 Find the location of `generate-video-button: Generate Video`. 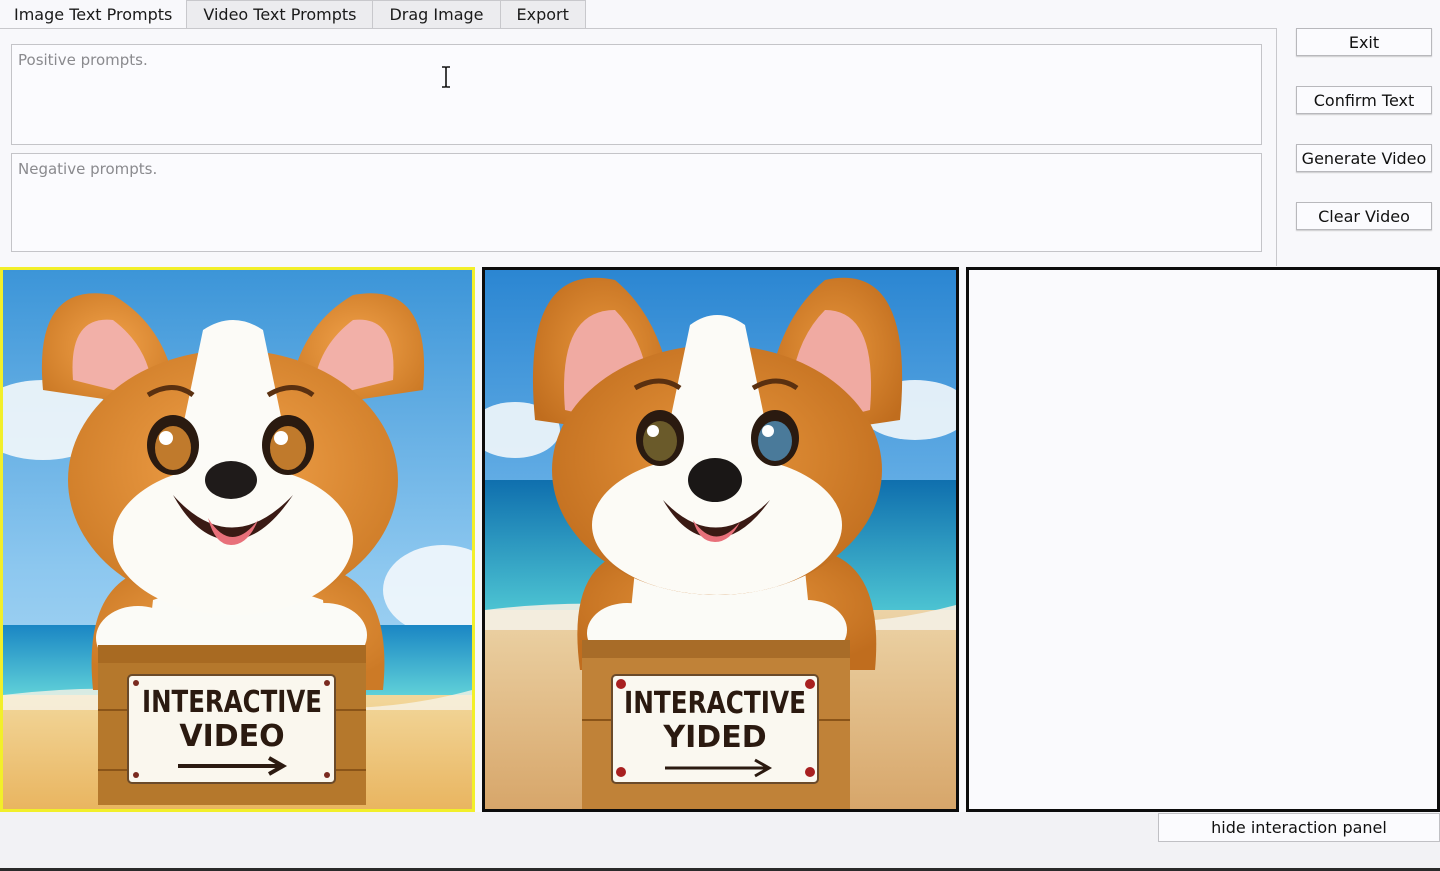

generate-video-button: Generate Video is located at coordinates (1364, 158).